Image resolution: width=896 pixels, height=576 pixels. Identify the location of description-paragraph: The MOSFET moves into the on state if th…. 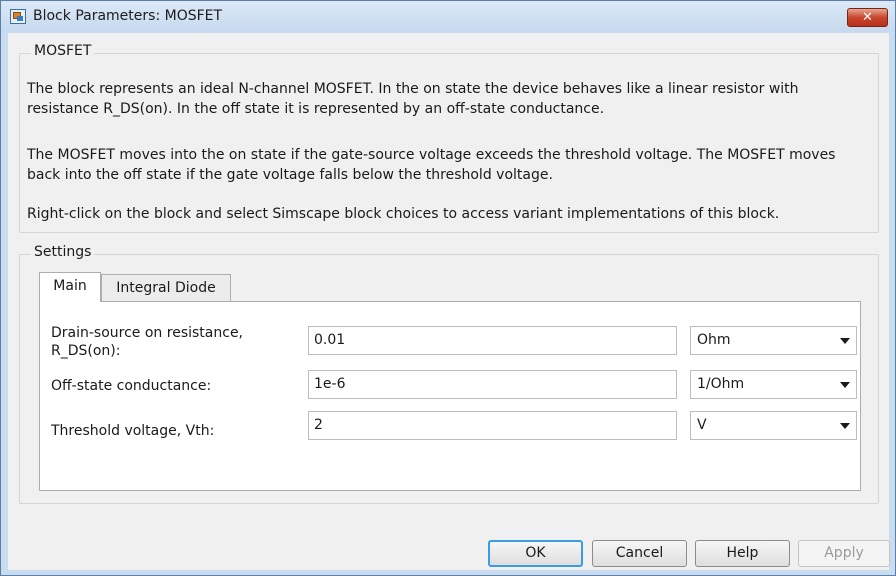
(431, 165).